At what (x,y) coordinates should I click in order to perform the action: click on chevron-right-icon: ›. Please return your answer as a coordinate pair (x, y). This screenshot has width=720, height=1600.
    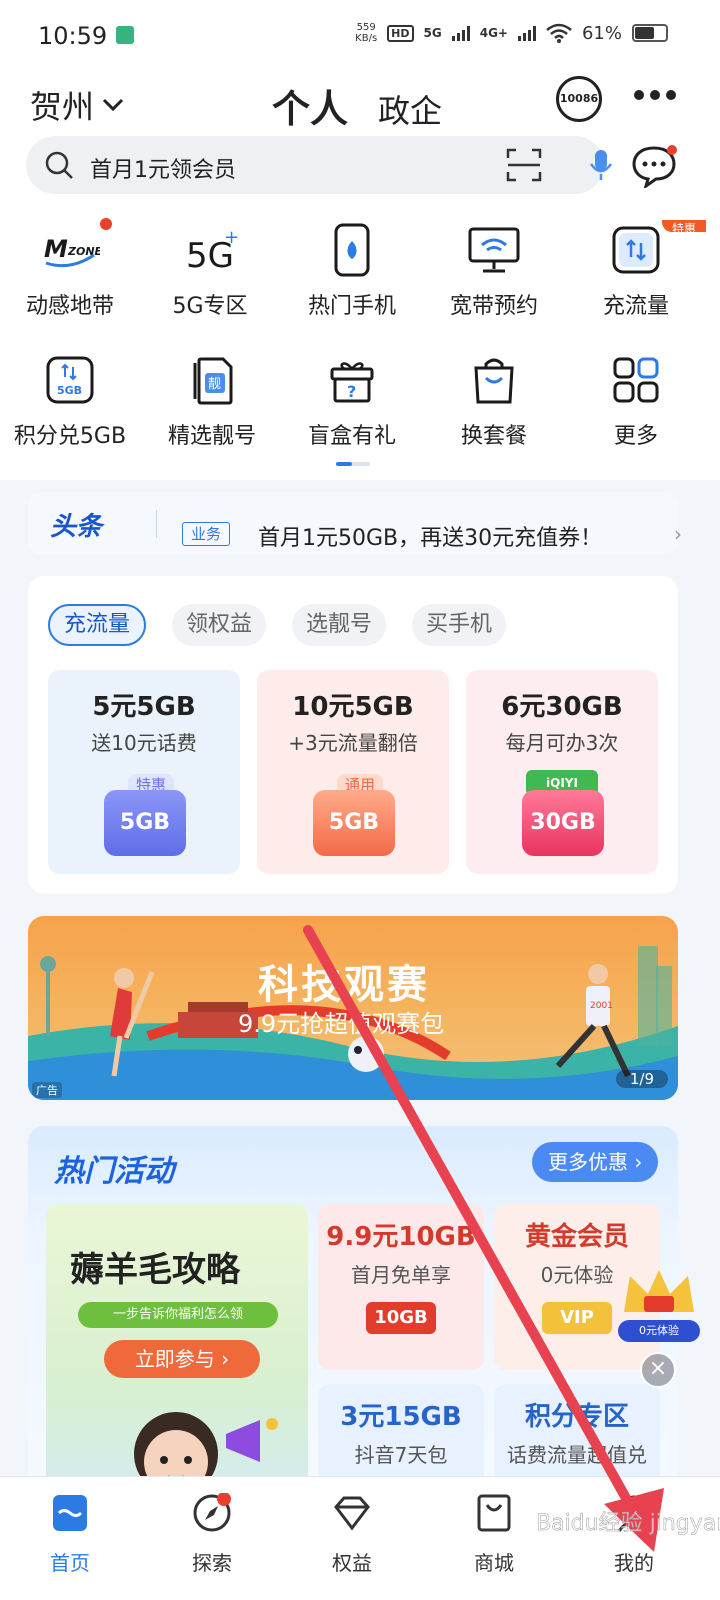
    Looking at the image, I should click on (678, 534).